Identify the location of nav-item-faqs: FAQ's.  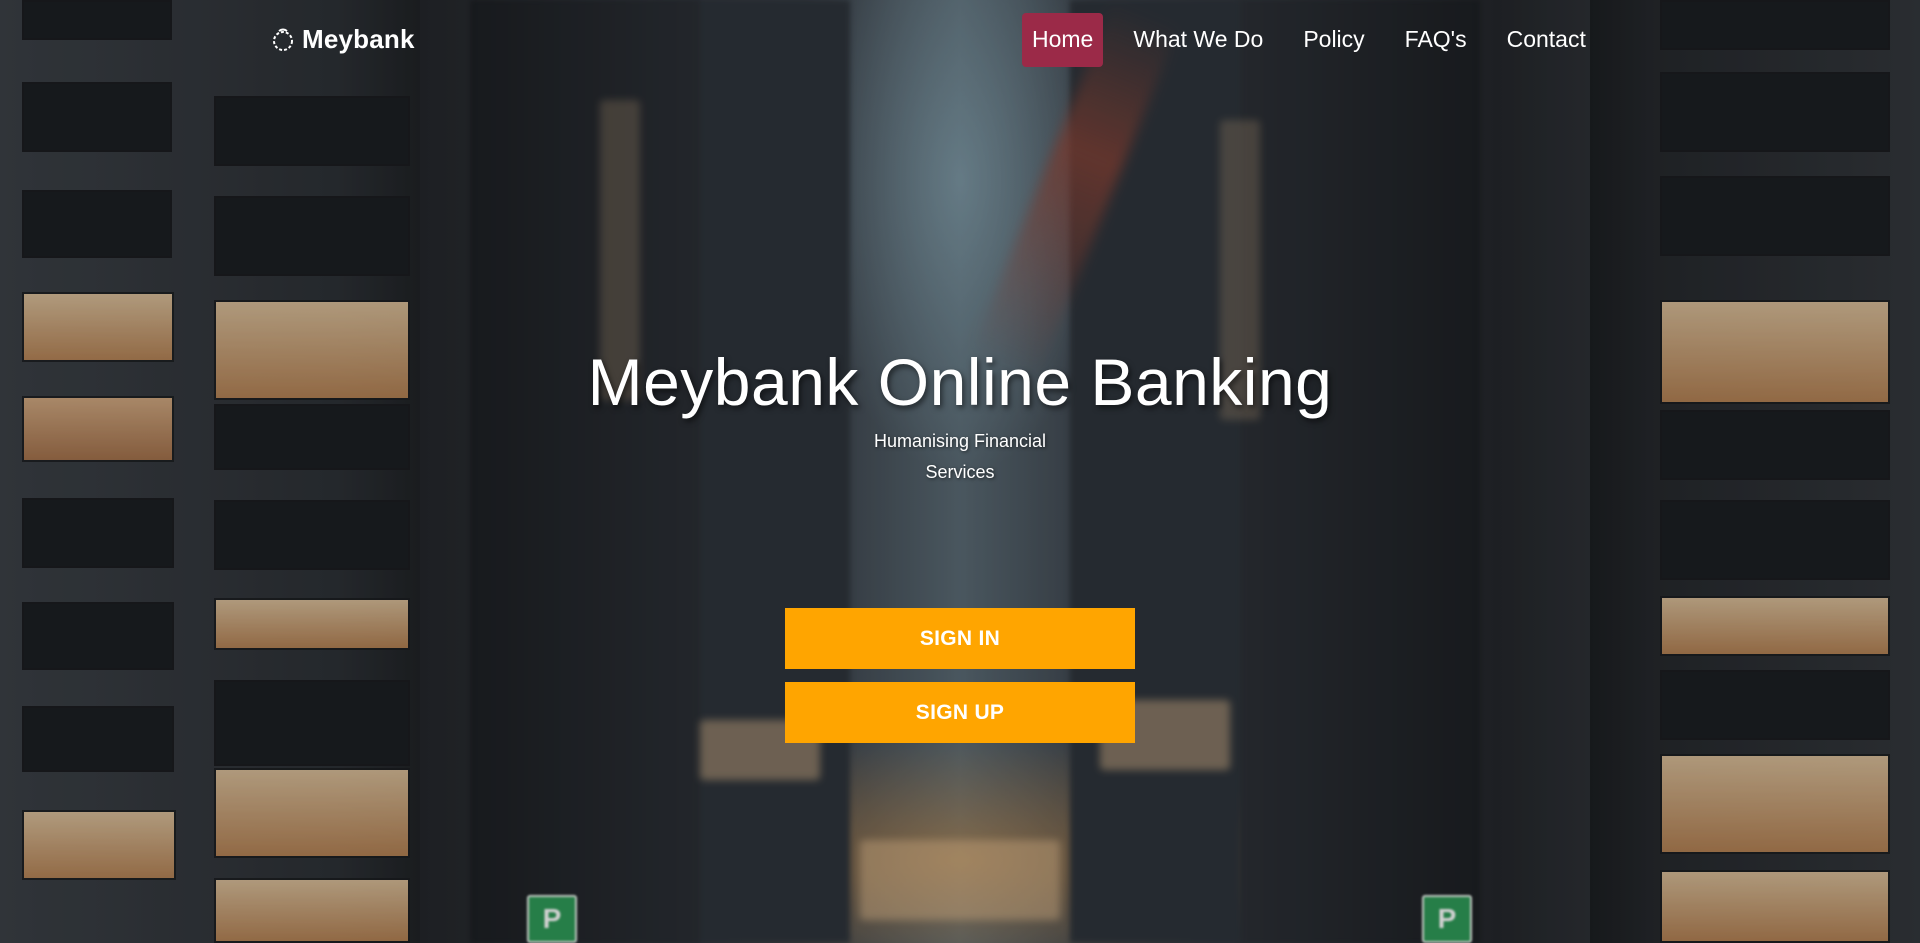
(1436, 40).